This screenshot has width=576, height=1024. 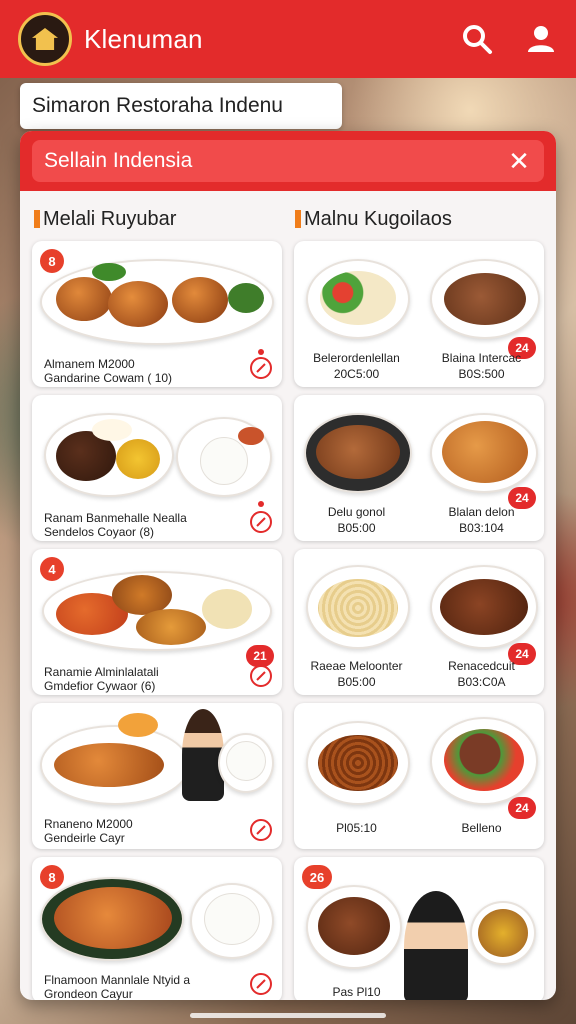 What do you see at coordinates (99, 532) in the screenshot?
I see `item-detail: Sendelos Coyaor (8)` at bounding box center [99, 532].